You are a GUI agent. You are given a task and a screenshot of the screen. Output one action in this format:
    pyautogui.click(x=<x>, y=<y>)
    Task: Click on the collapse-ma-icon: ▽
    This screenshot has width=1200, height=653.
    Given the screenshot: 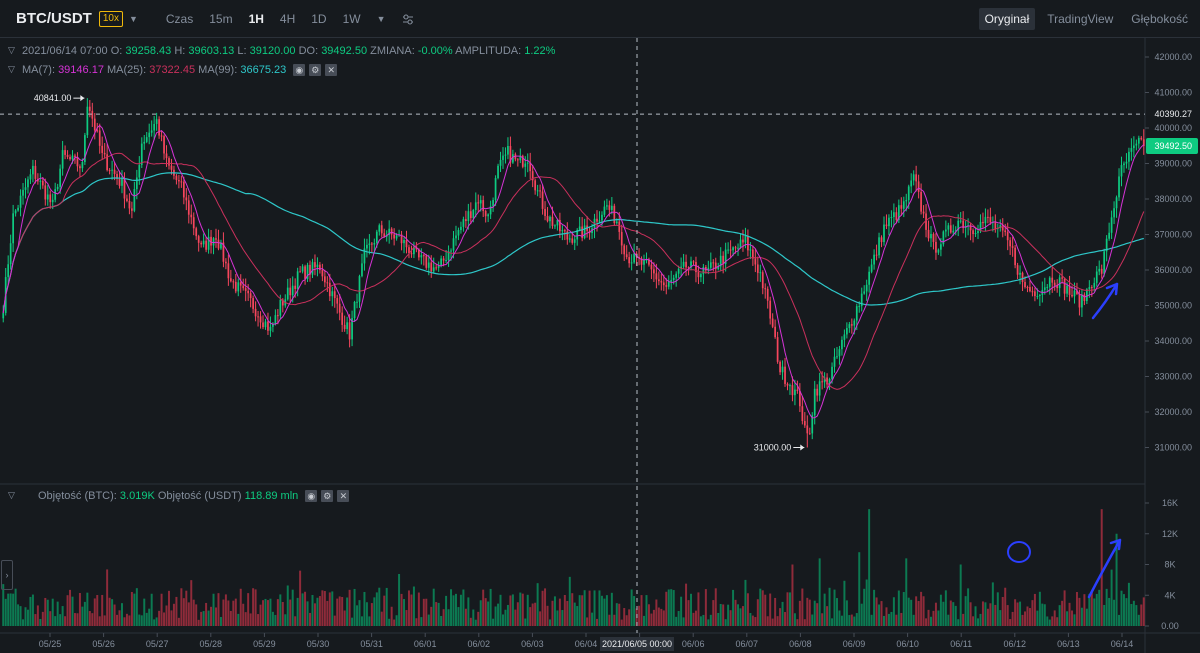 What is the action you would take?
    pyautogui.click(x=11, y=69)
    